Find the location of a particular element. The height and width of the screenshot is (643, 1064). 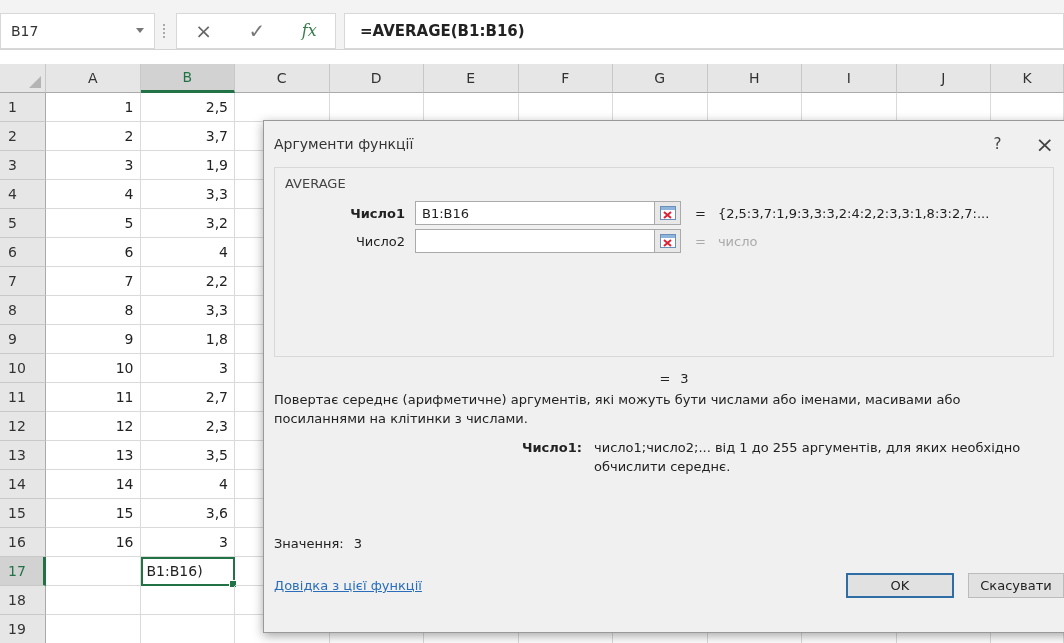

table-cell: 3,2 is located at coordinates (187, 223).